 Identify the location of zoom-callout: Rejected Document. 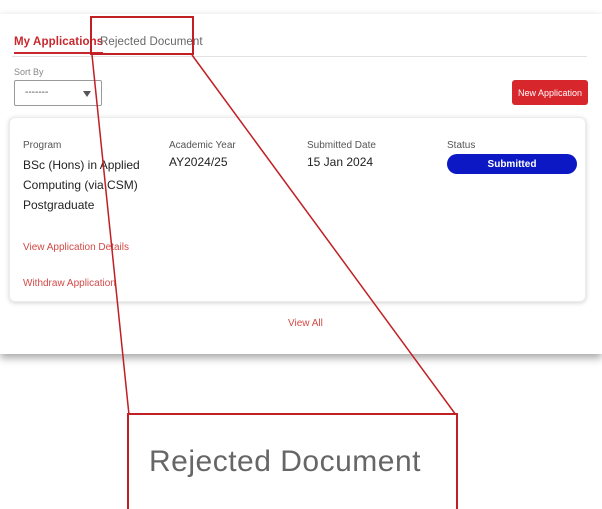
(292, 461).